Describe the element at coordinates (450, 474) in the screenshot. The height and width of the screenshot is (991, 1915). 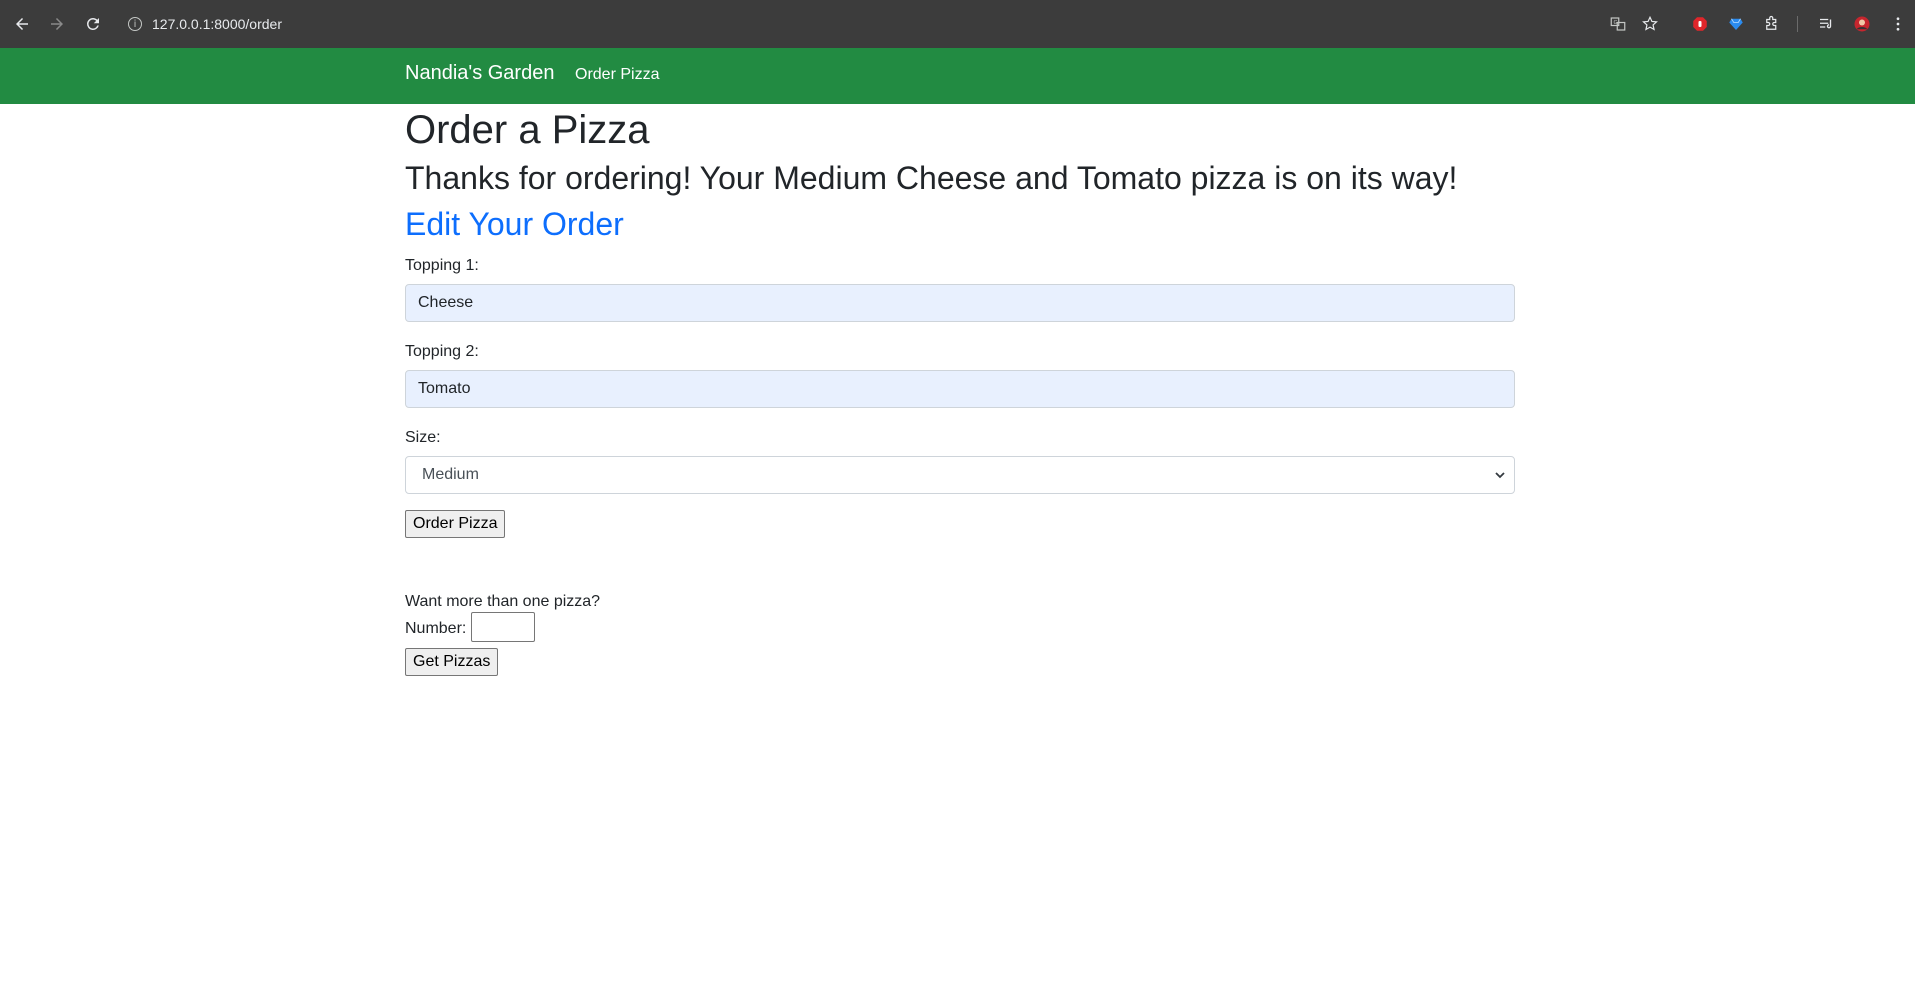
I see `size-value: Medium` at that location.